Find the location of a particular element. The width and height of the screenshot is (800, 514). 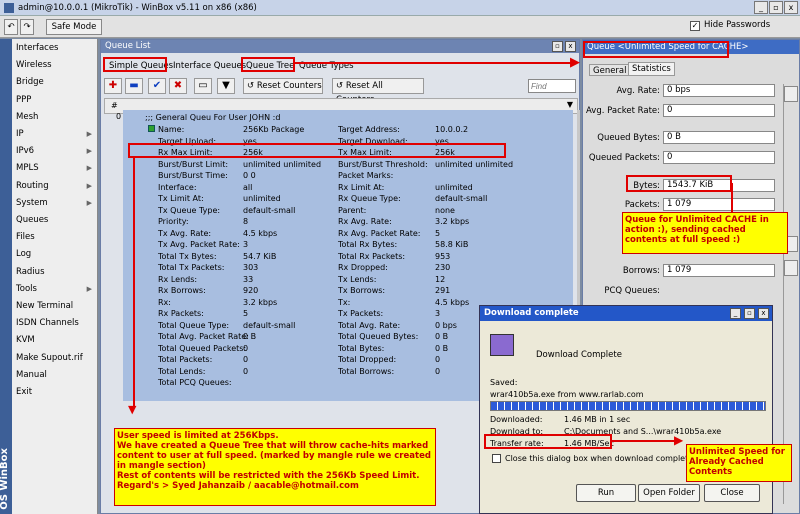

close-icon: x is located at coordinates (570, 46).